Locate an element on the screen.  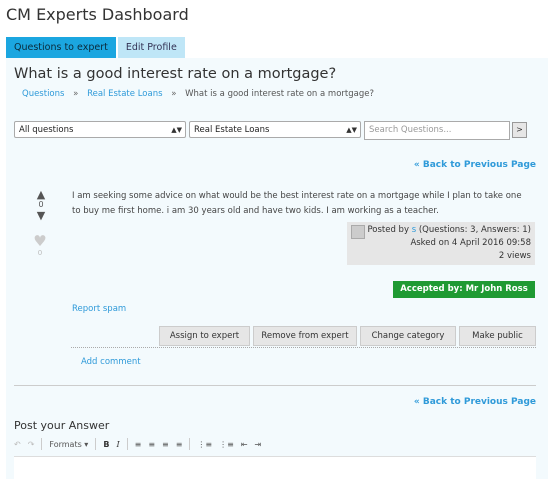
align-right-icon: ≡ is located at coordinates (165, 444).